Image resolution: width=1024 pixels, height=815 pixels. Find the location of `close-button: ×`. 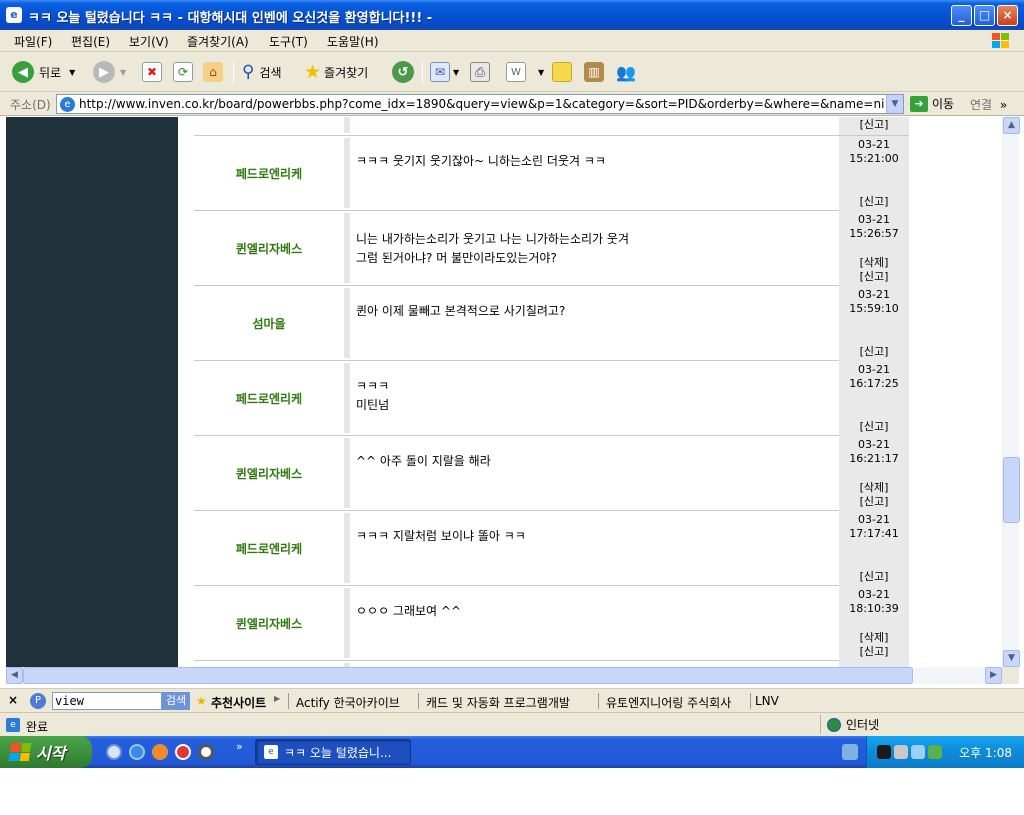

close-button: × is located at coordinates (1007, 15).